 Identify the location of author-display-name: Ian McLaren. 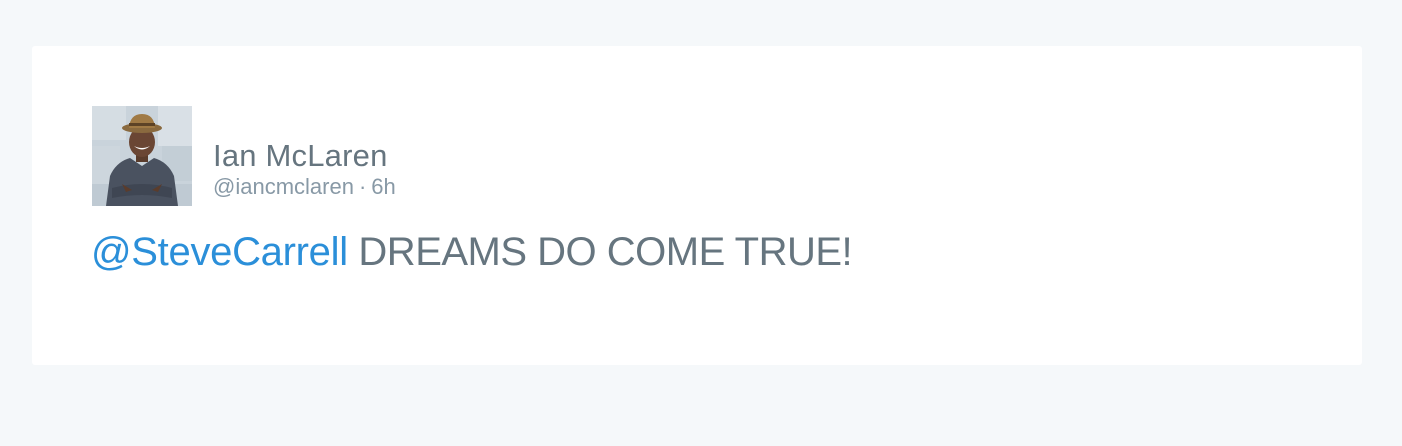
(304, 156).